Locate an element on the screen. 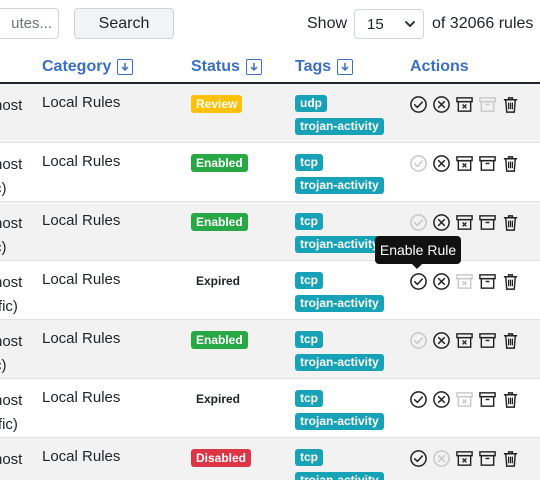 This screenshot has height=480, width=540. column-header-category-label: Category is located at coordinates (77, 66).